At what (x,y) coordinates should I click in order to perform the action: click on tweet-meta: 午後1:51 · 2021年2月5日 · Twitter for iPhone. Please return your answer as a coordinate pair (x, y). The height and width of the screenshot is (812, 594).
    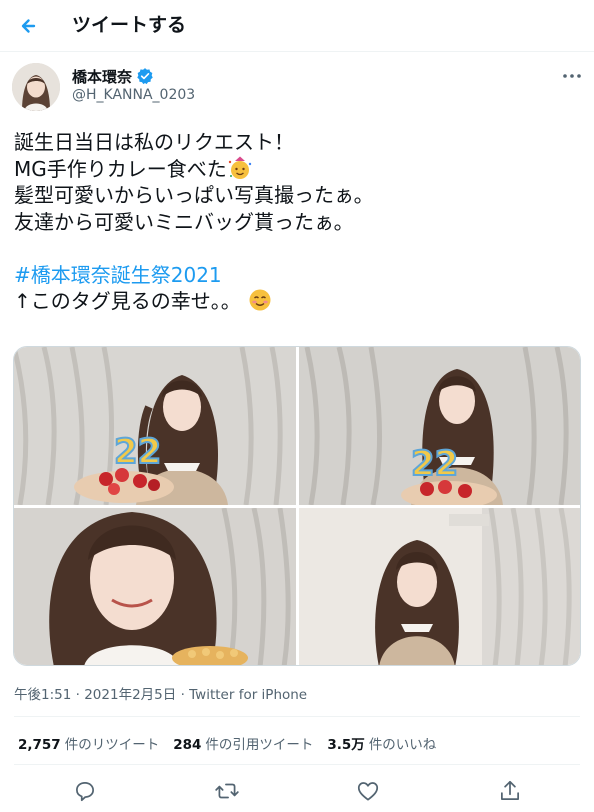
    Looking at the image, I should click on (160, 693).